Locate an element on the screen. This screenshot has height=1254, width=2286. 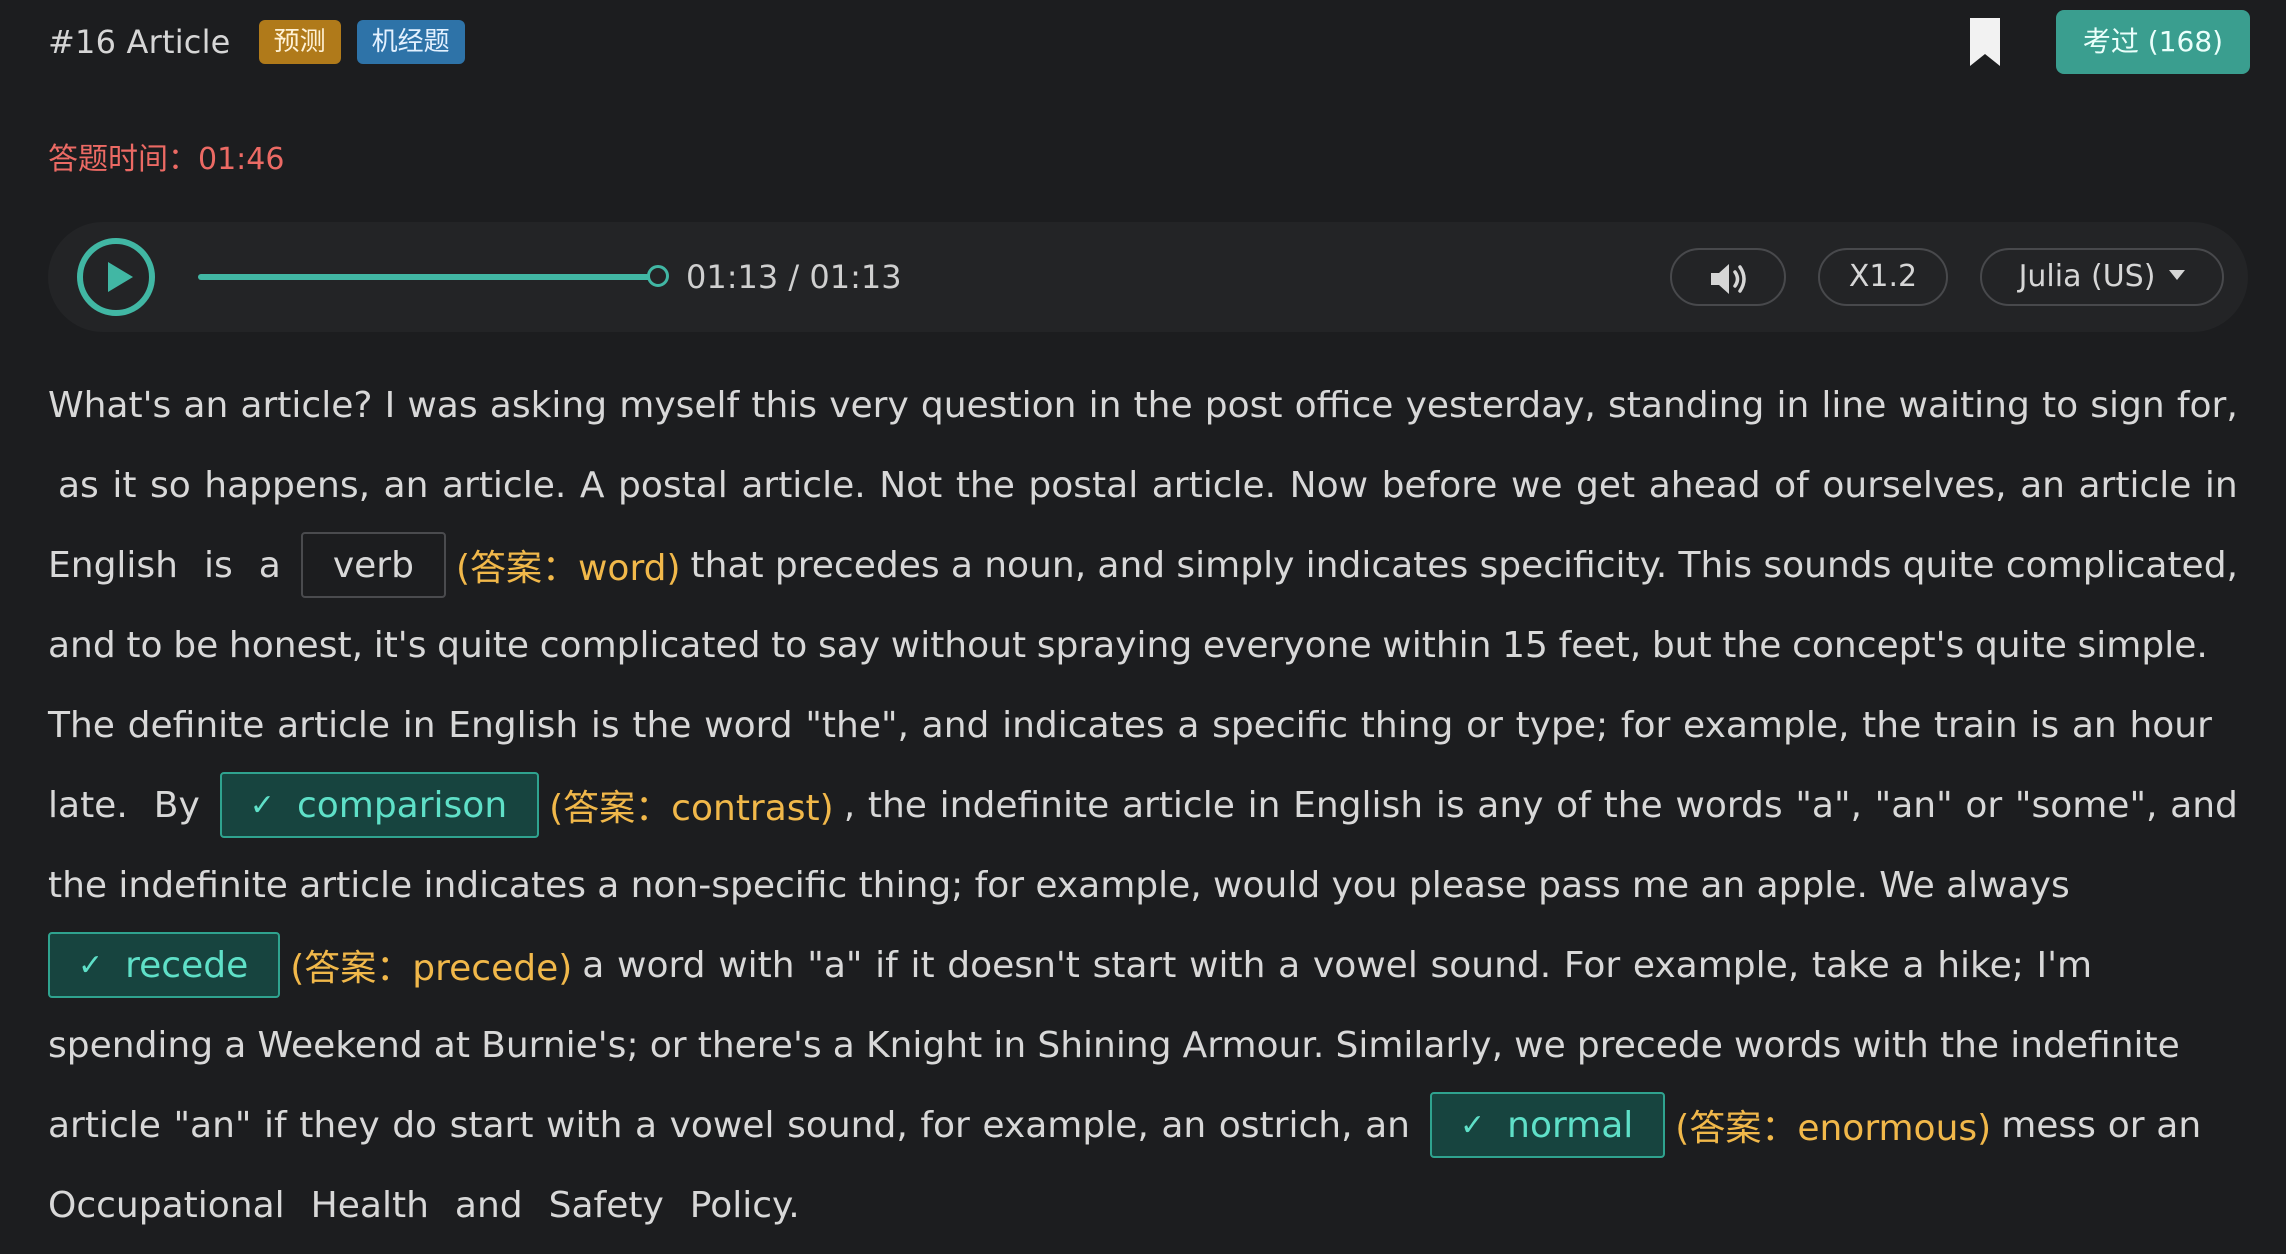
answer-timer: 答题时间：01:46 is located at coordinates (166, 159).